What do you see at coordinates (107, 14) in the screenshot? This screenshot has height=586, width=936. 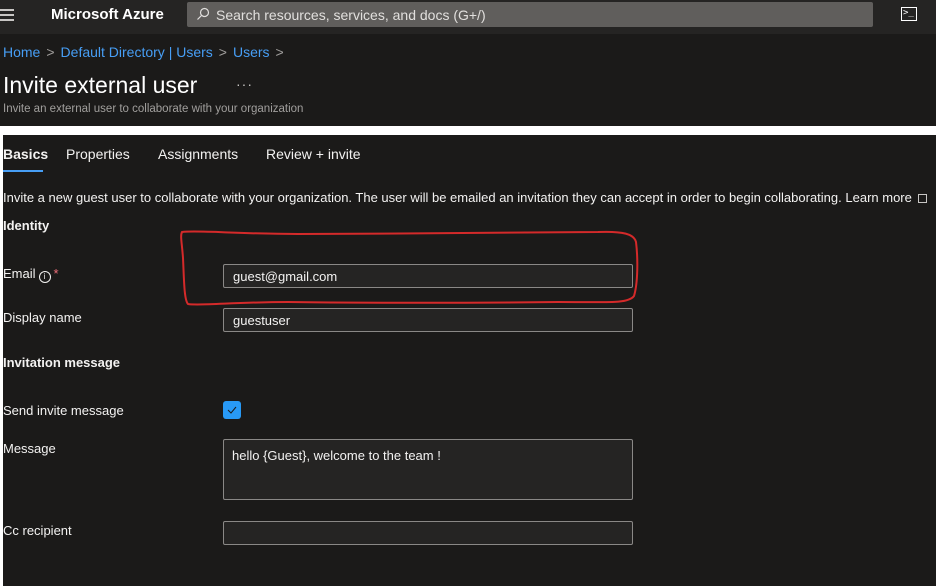 I see `brand-title: Microsoft Azure` at bounding box center [107, 14].